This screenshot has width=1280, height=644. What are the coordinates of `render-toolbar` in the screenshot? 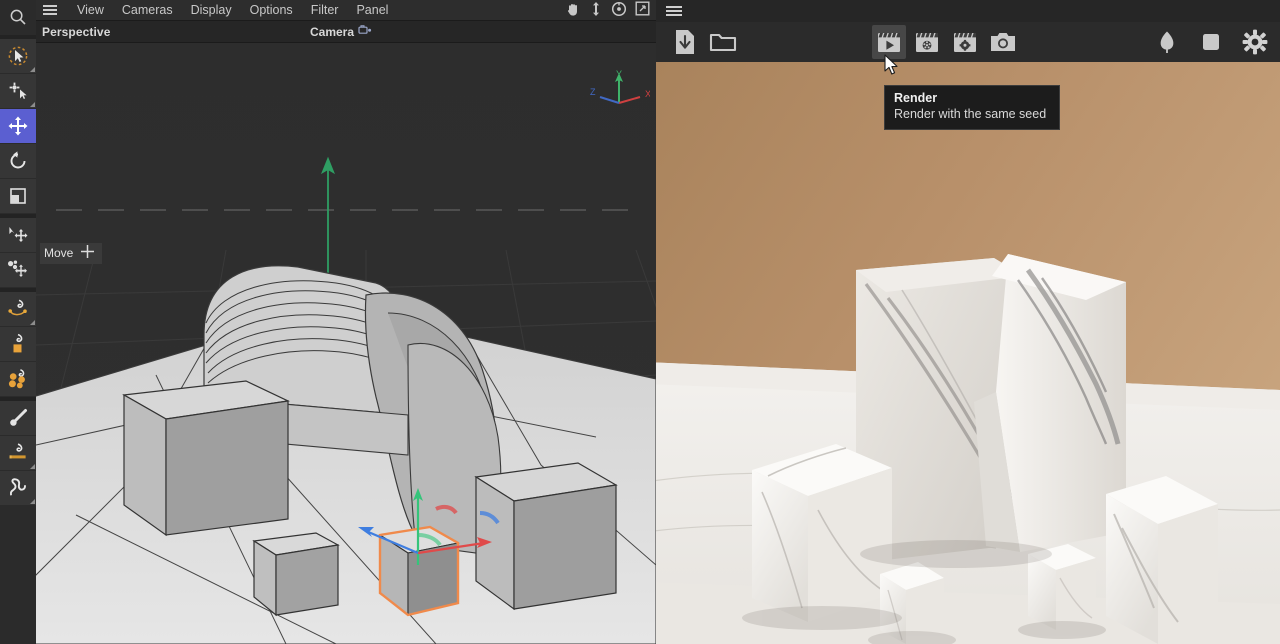 It's located at (968, 42).